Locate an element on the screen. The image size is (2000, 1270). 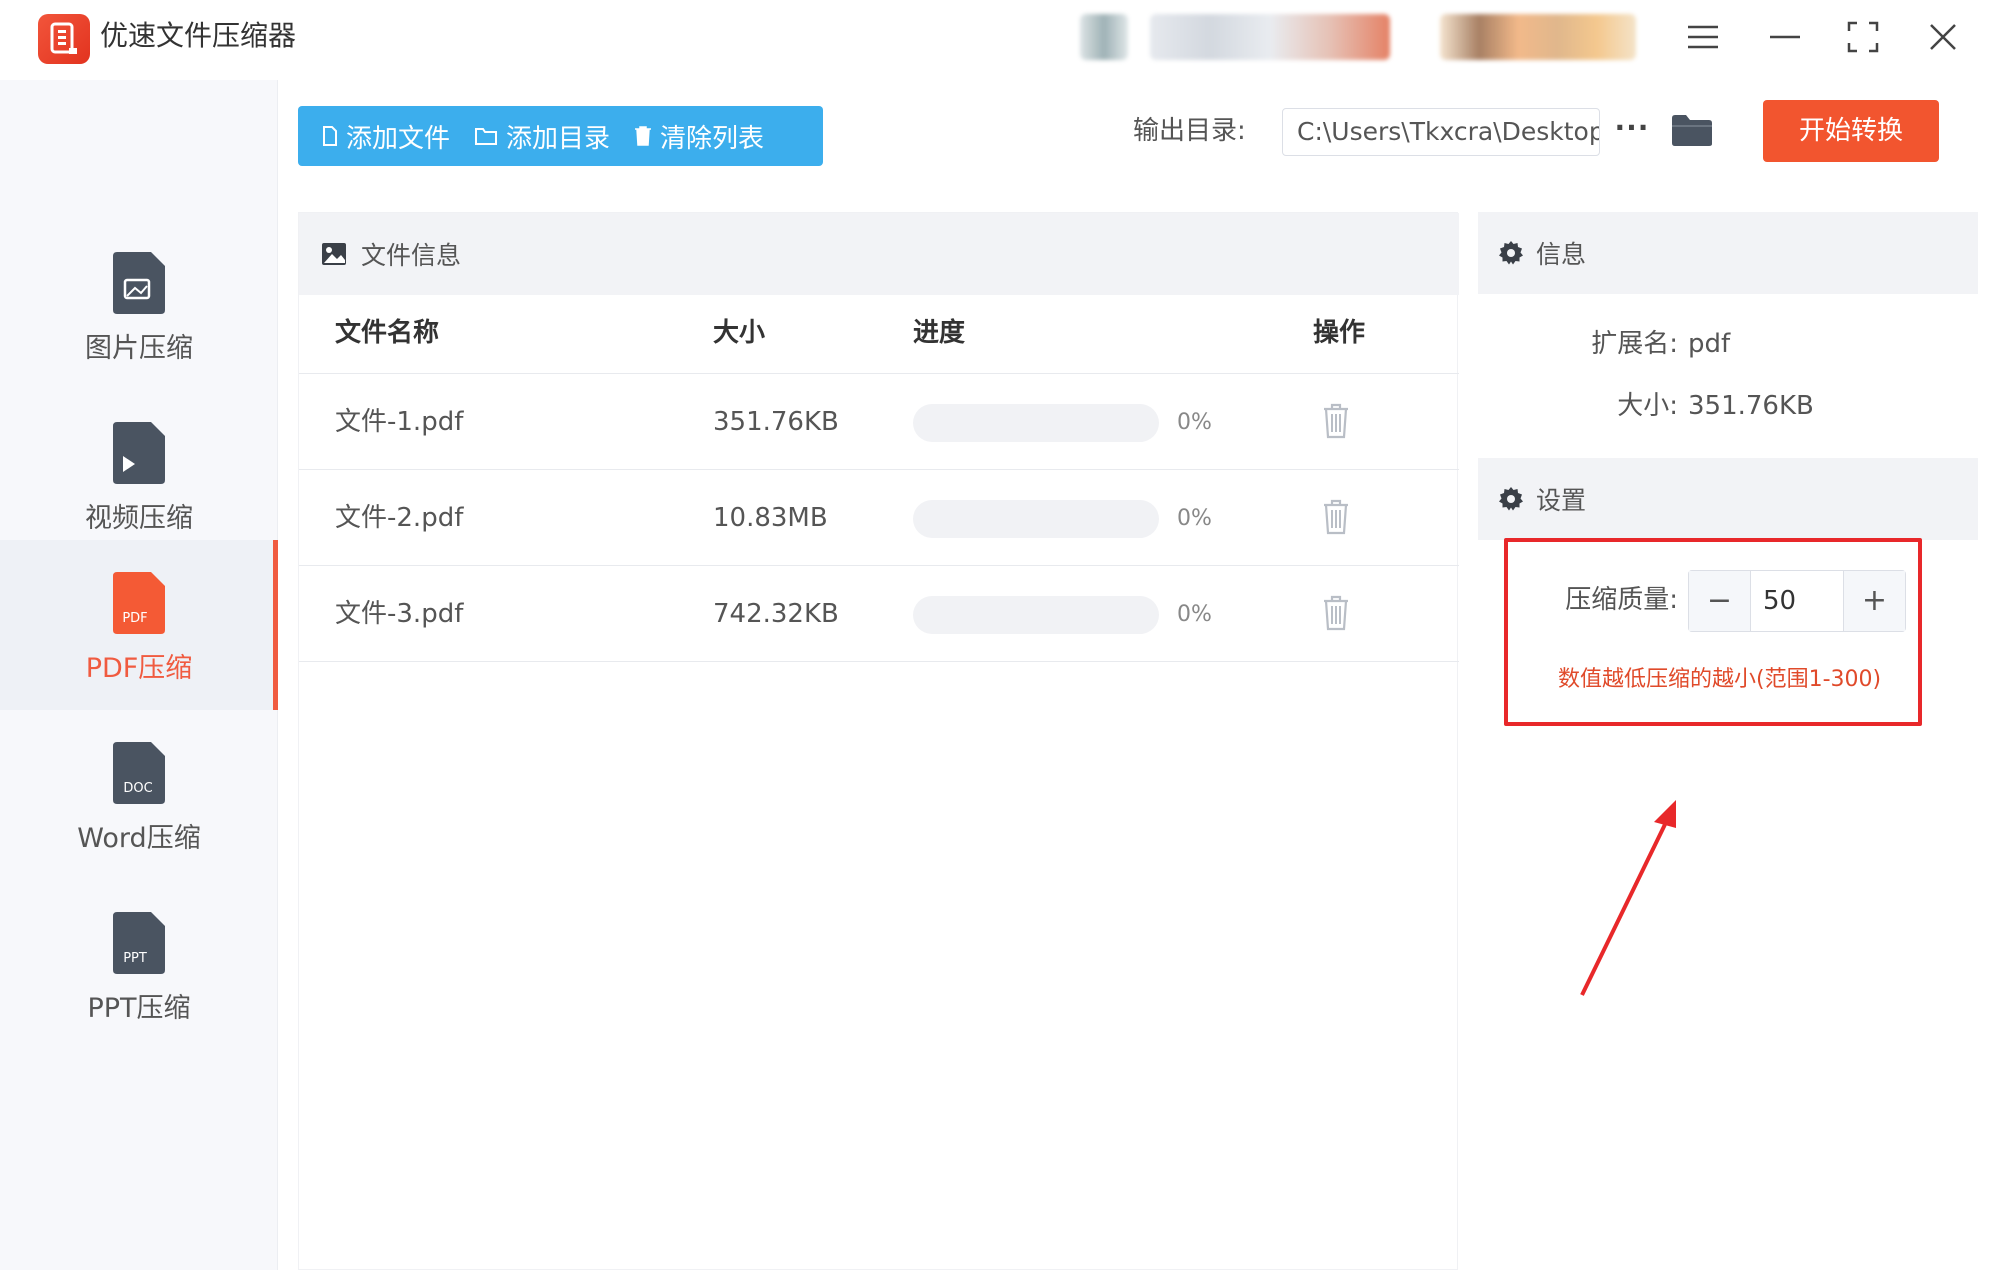
sidebar-item-video: 视频压缩 is located at coordinates (139, 475).